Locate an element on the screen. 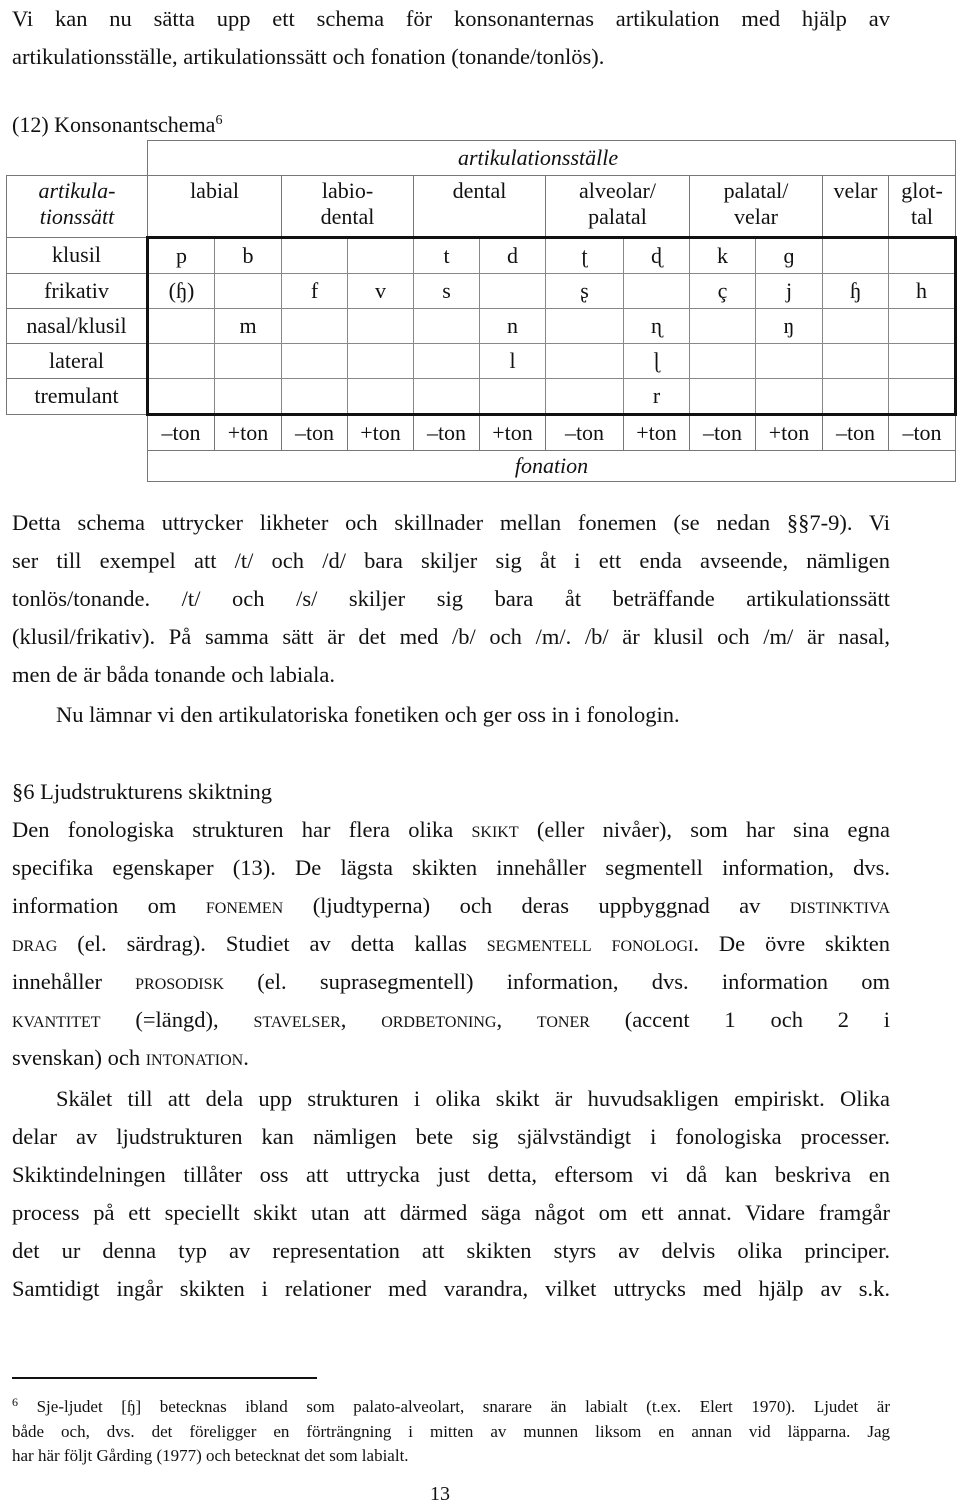 The image size is (960, 1507). phoneme-cell: ɖ is located at coordinates (656, 254).